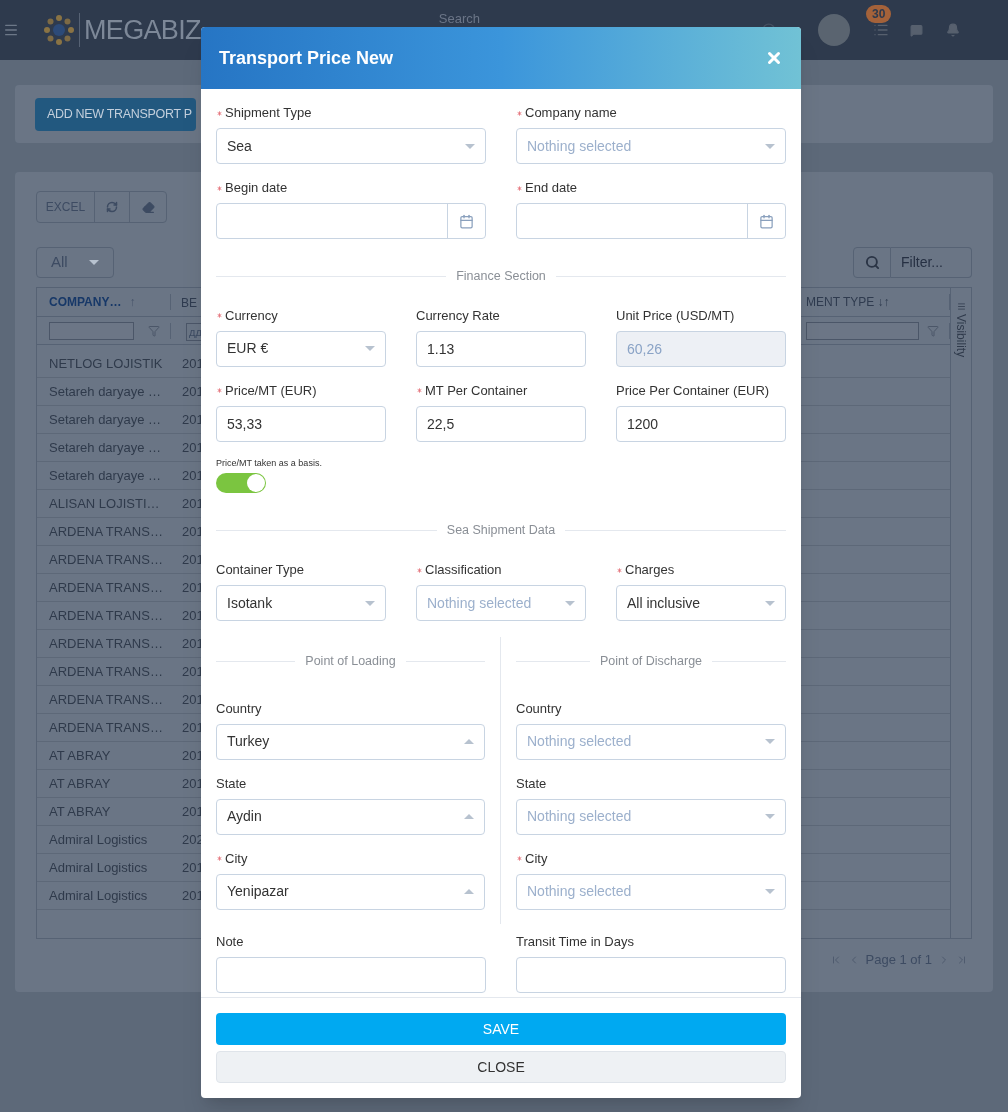 Image resolution: width=1008 pixels, height=1112 pixels. Describe the element at coordinates (301, 348) in the screenshot. I see `select-field: EUR €` at that location.